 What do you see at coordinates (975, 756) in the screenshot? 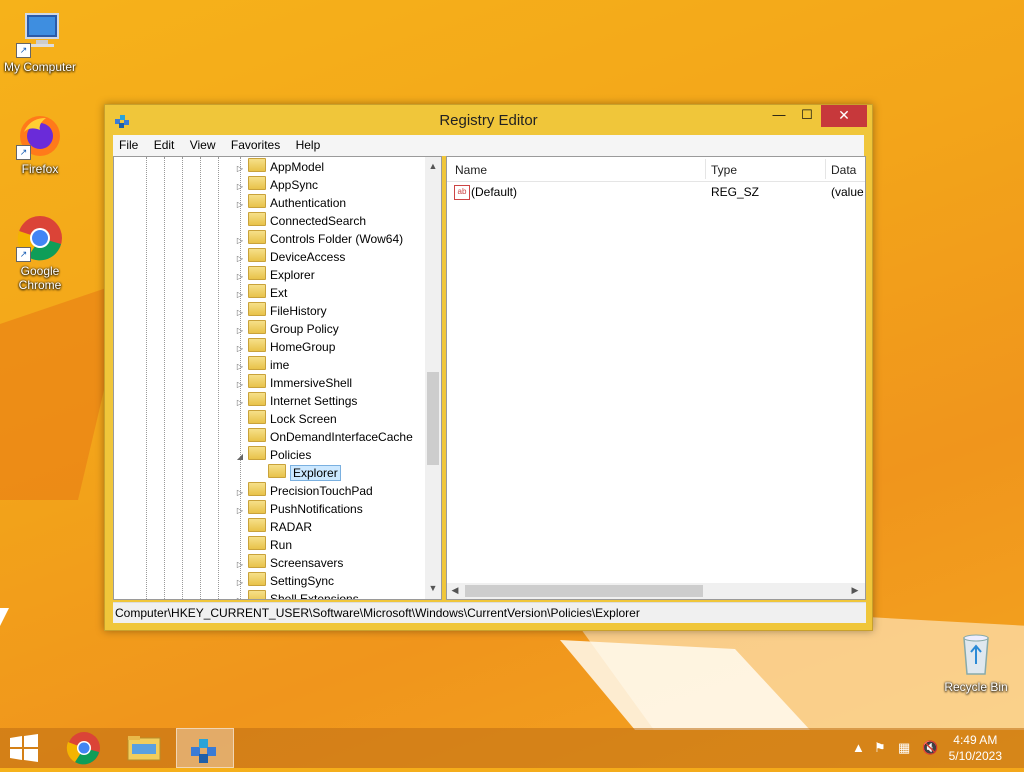
I see `clock-date: 5/10/2023` at bounding box center [975, 756].